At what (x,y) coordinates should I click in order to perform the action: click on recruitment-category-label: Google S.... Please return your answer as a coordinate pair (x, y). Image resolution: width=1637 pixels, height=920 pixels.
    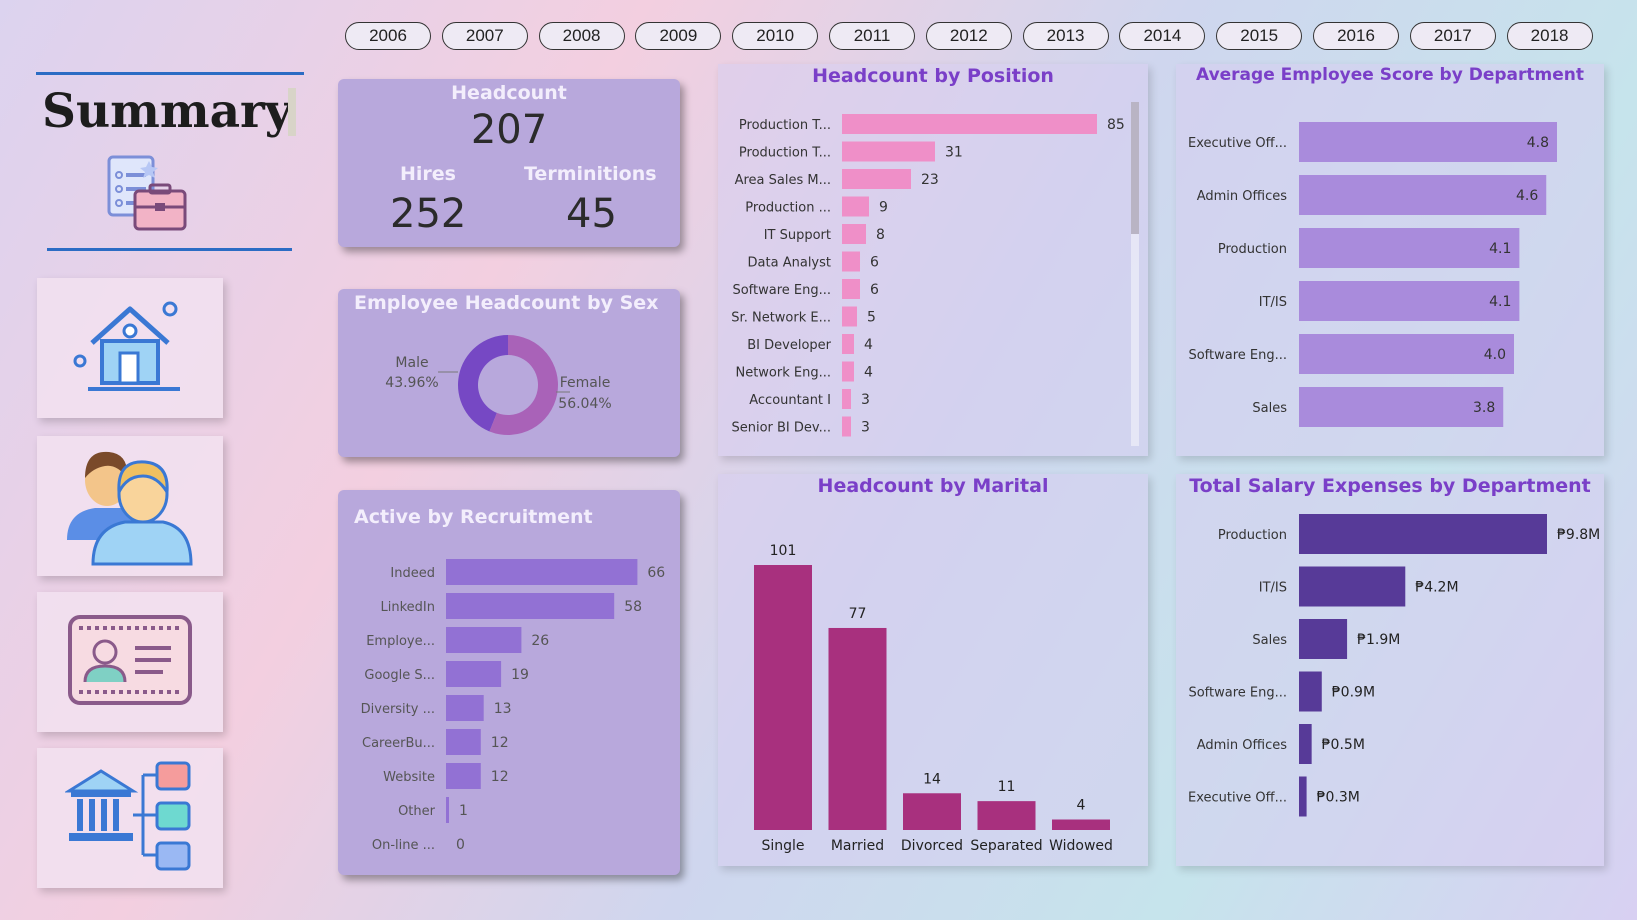
    Looking at the image, I should click on (399, 675).